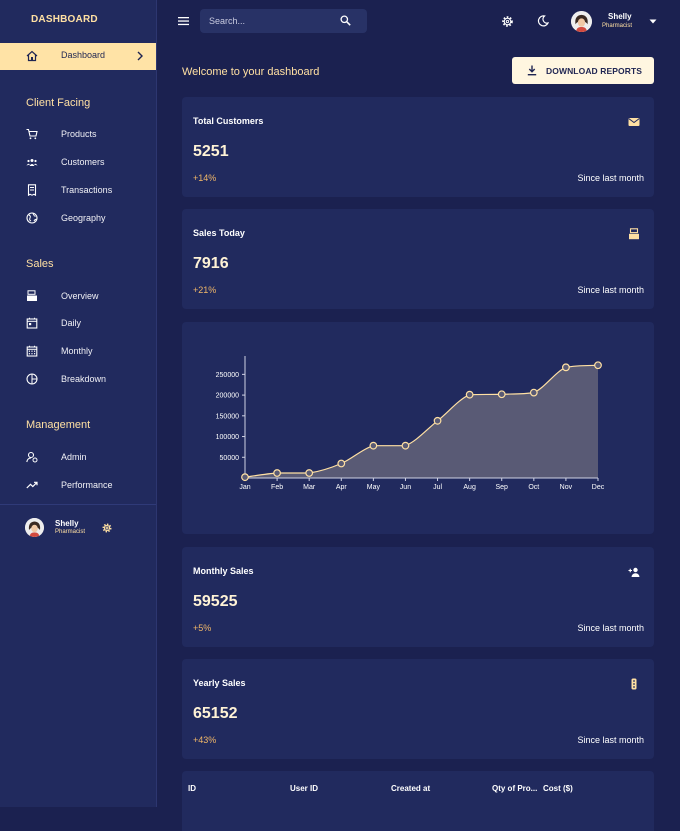 The image size is (680, 831). Describe the element at coordinates (418, 259) in the screenshot. I see `stat-card-sales-today: Sales Today 7916 +21% Since last month` at that location.